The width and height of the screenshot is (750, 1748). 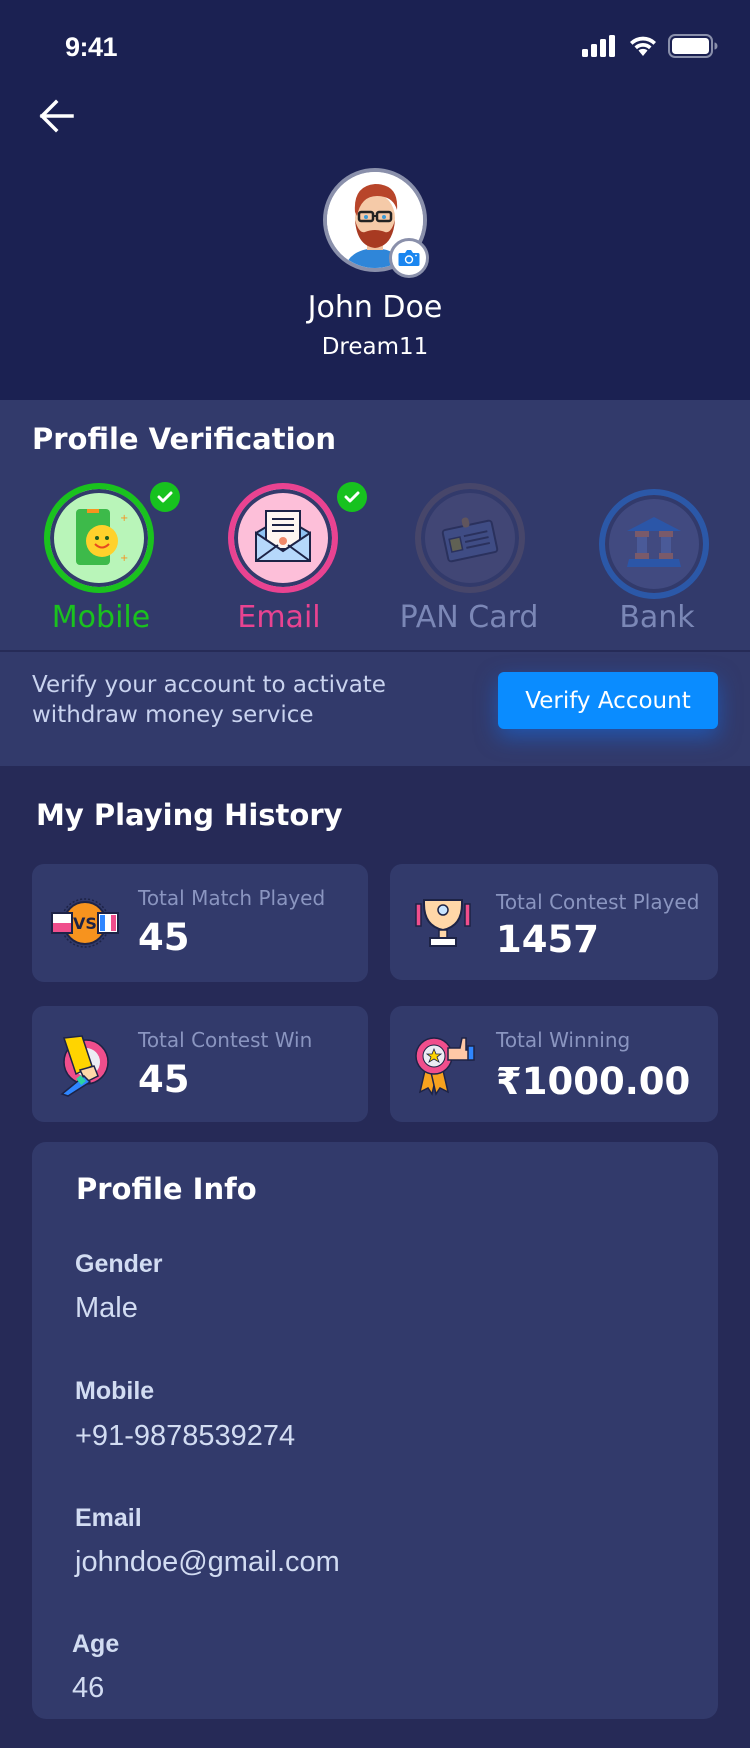 I want to click on trophy-icon, so click(x=443, y=921).